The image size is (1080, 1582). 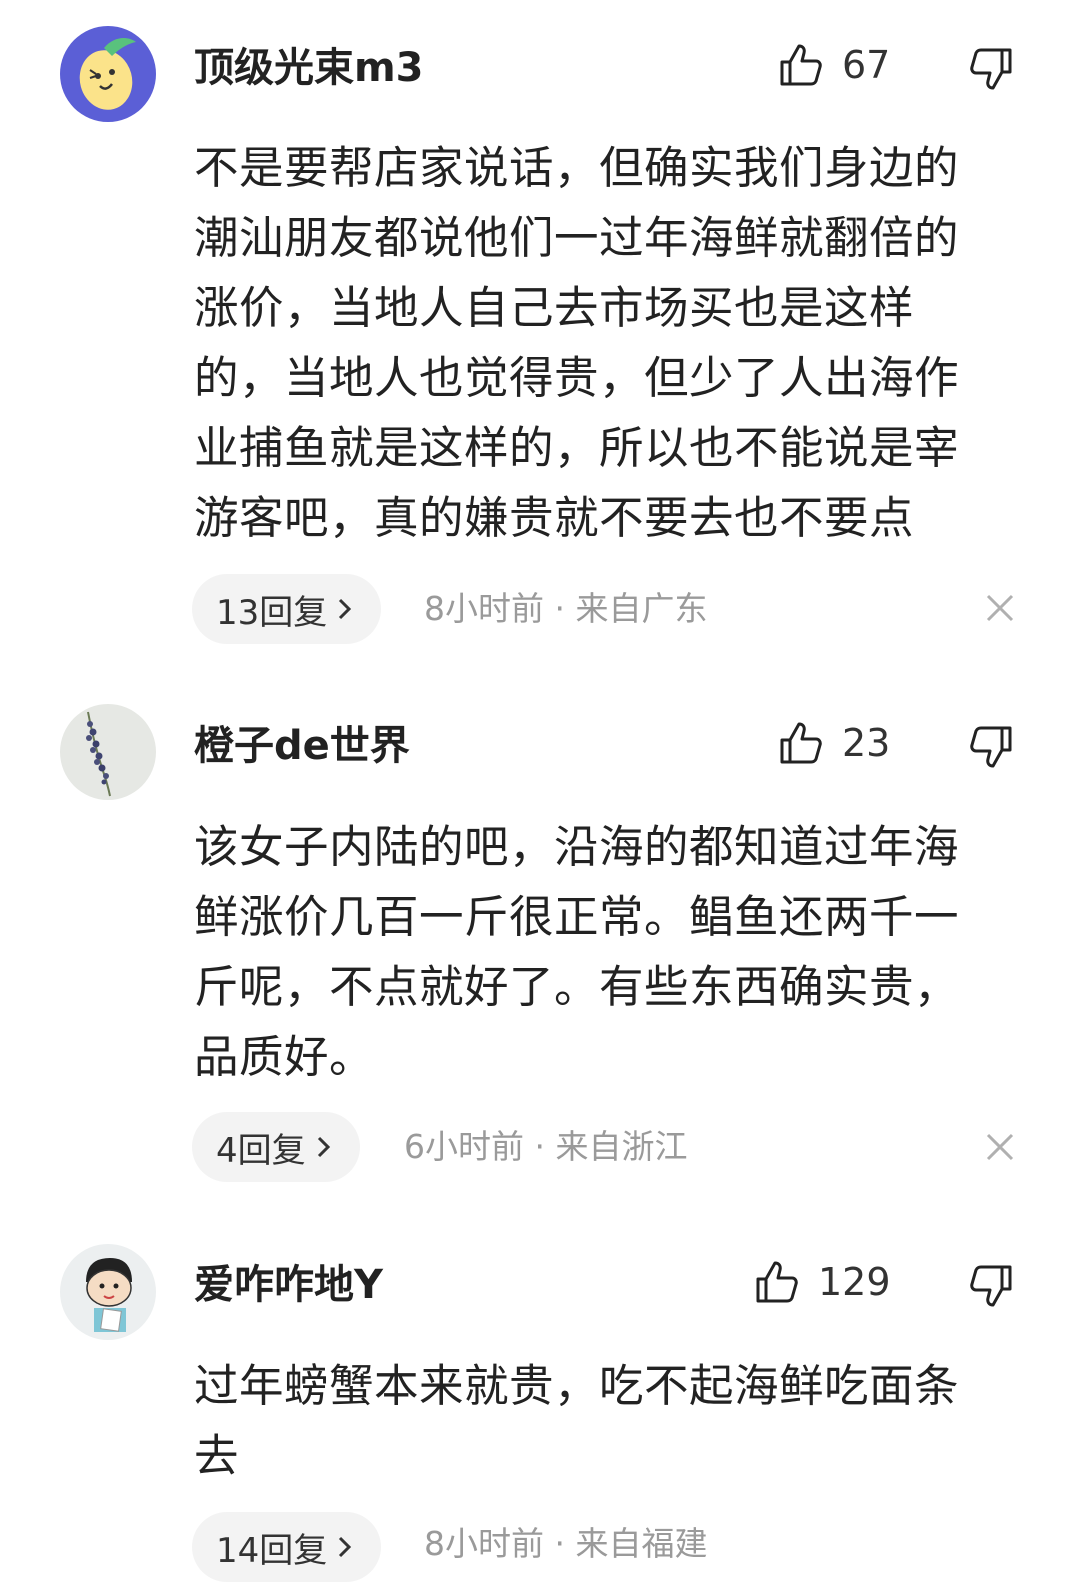 What do you see at coordinates (302, 746) in the screenshot?
I see `username: 橙子de世界` at bounding box center [302, 746].